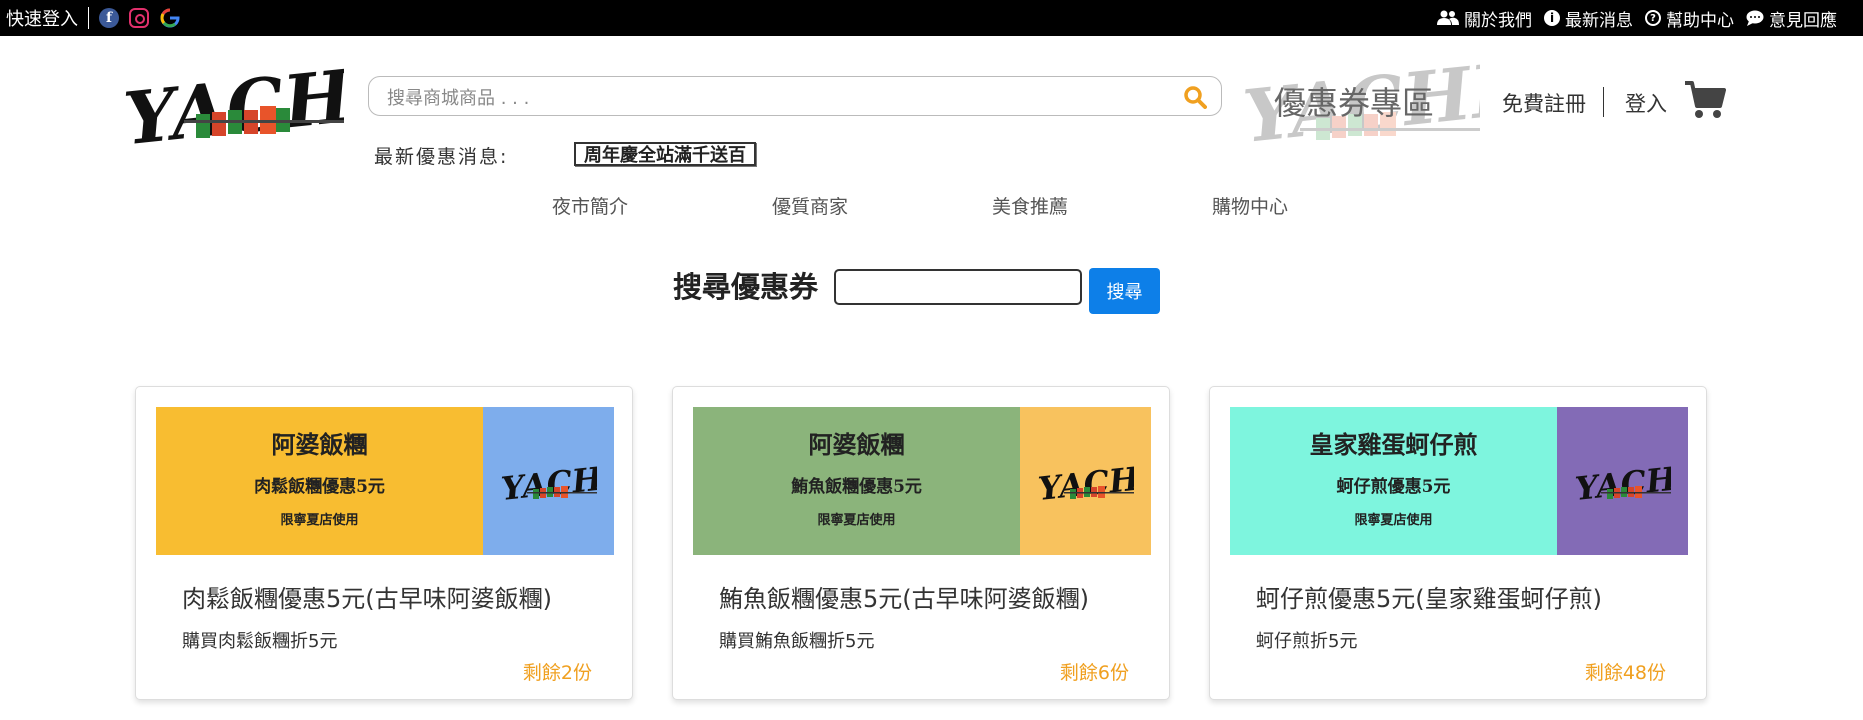 The height and width of the screenshot is (720, 1863). I want to click on banner-store-name: 皇家雞蛋蚵仔煎, so click(1393, 444).